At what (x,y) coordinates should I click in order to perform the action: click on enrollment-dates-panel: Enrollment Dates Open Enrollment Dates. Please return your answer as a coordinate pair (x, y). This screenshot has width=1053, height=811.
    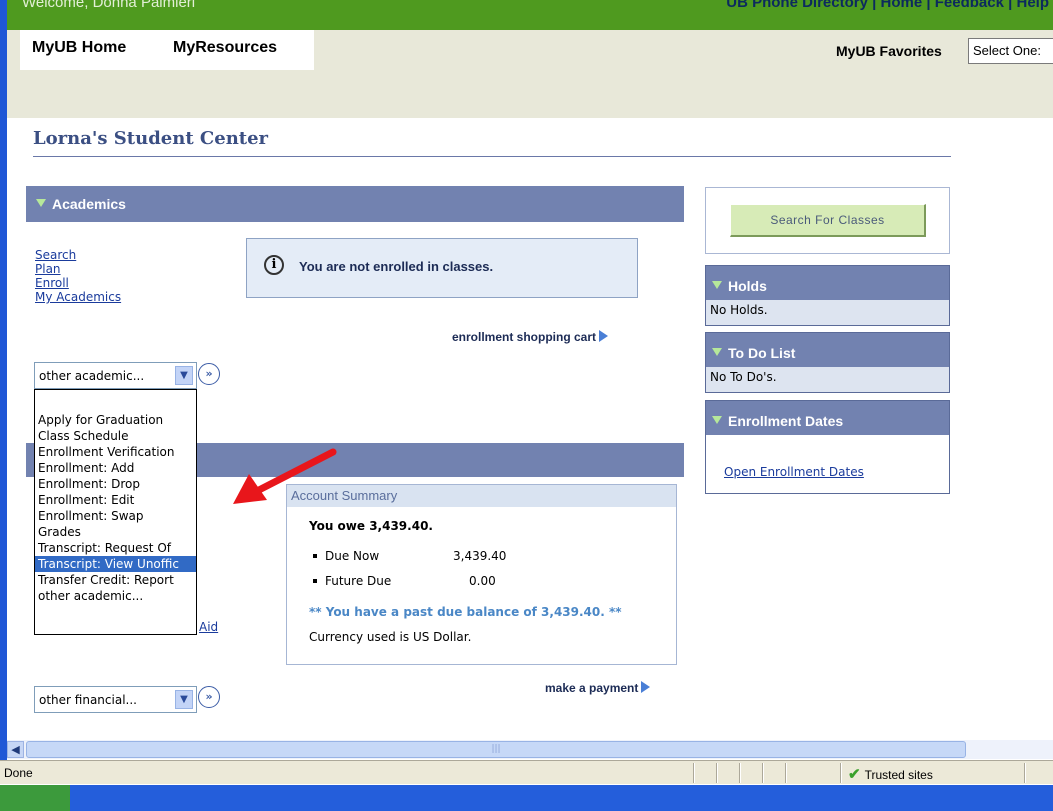
    Looking at the image, I should click on (827, 447).